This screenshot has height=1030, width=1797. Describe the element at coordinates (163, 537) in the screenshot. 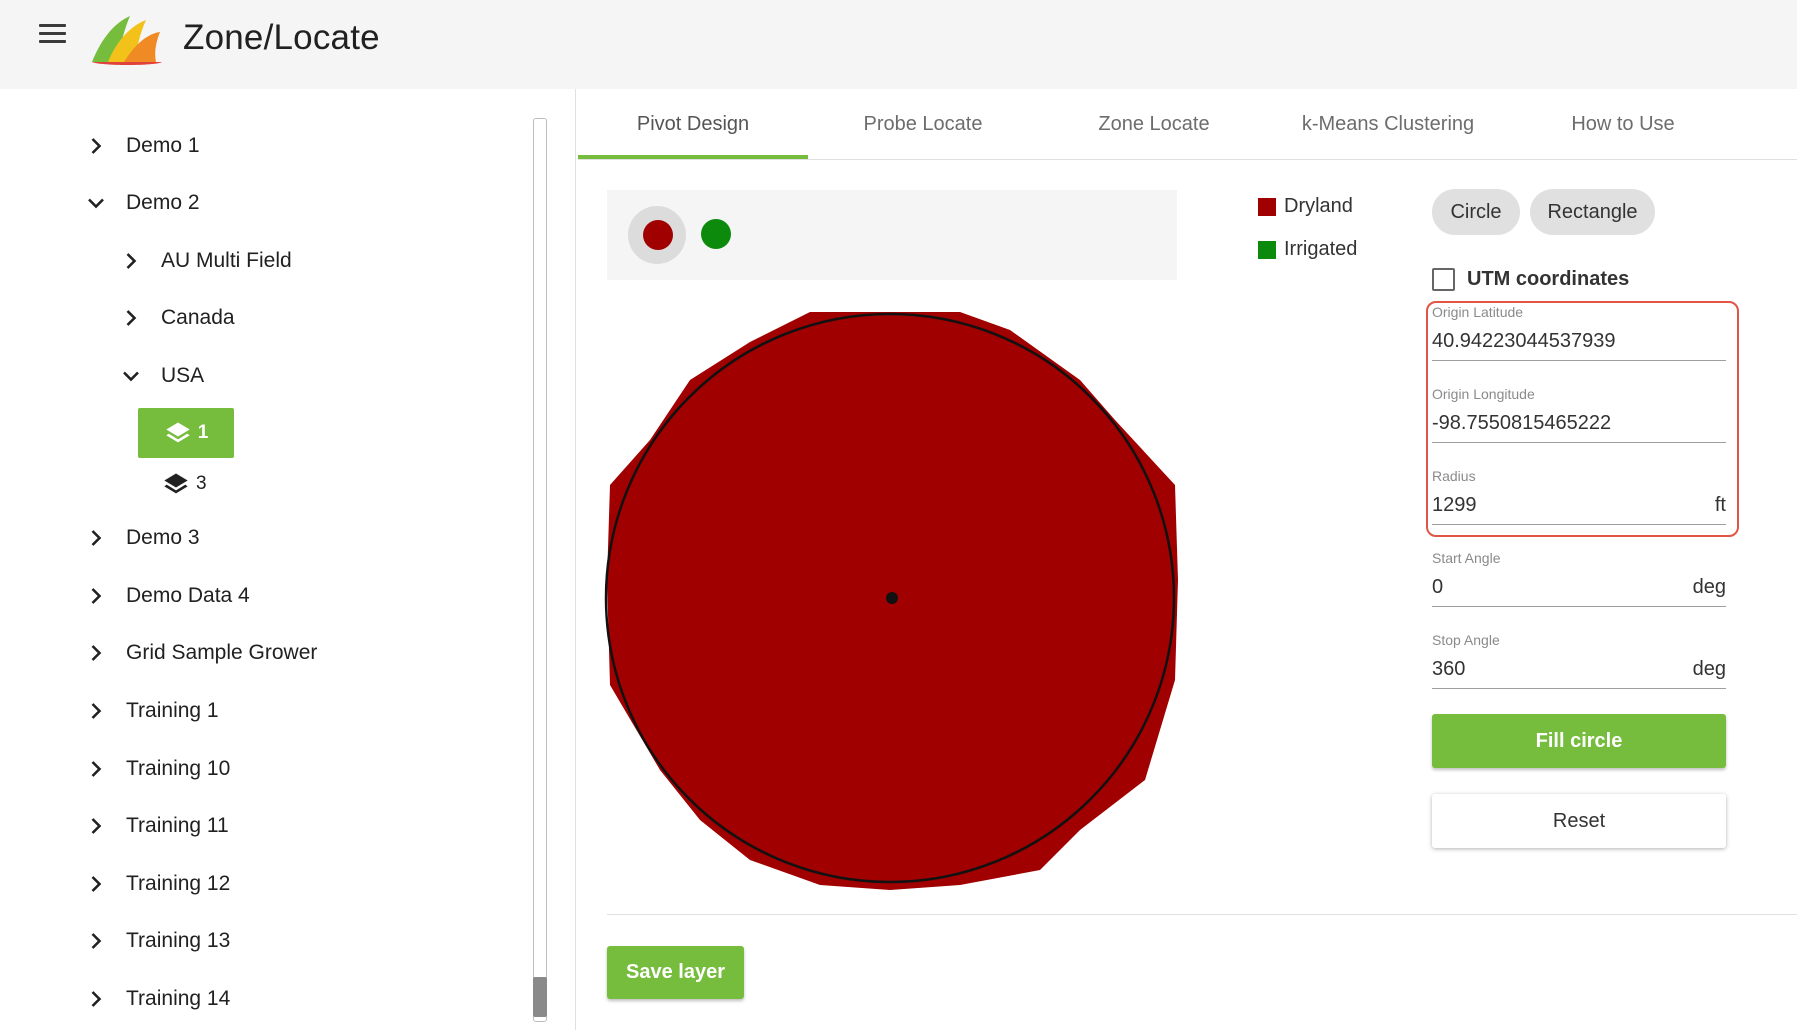

I see `tree-item-label: Demo 3` at that location.